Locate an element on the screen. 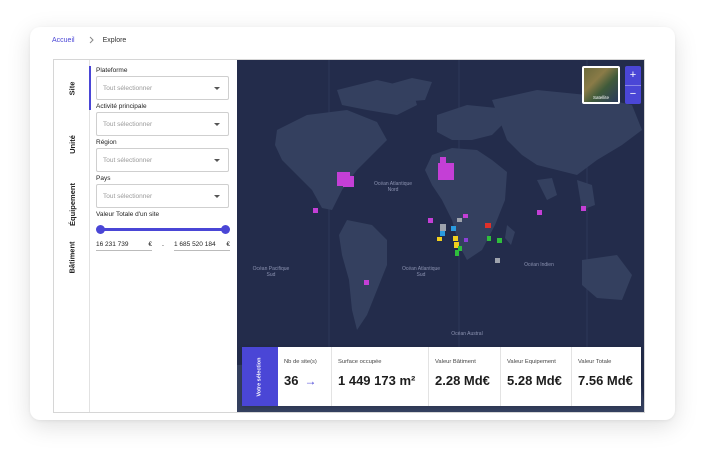 This screenshot has height=471, width=723. plateforme-label: Plateforme is located at coordinates (112, 70).